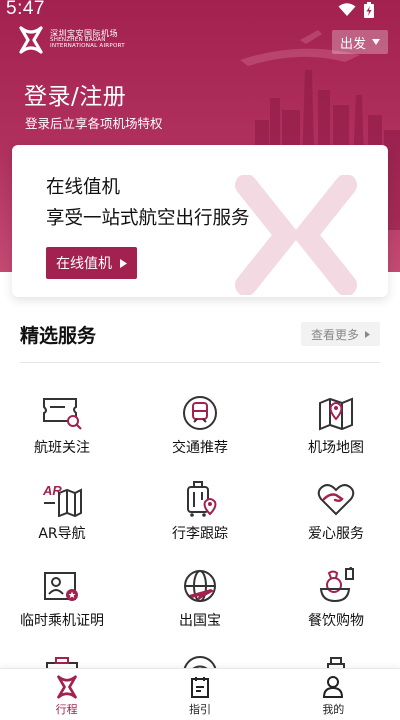 The height and width of the screenshot is (720, 400). I want to click on service-label: AR导航, so click(62, 534).